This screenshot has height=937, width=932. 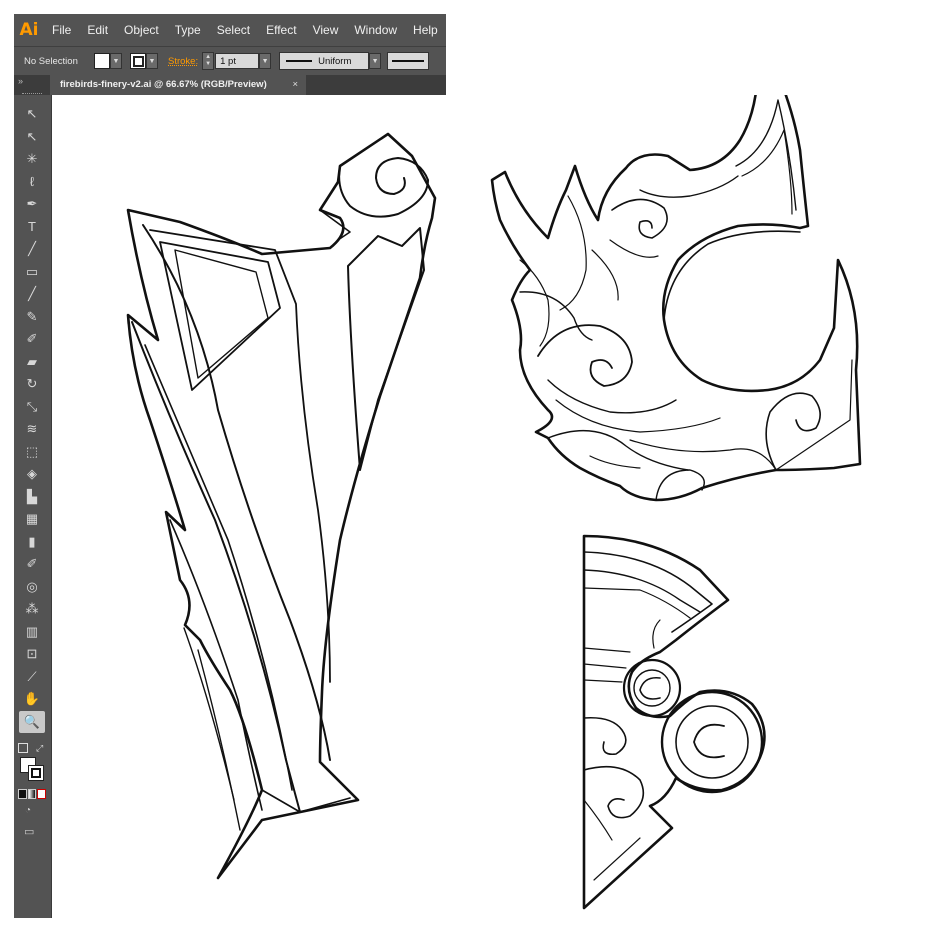 I want to click on fill-stroke-widget: ⤢, so click(x=32, y=763).